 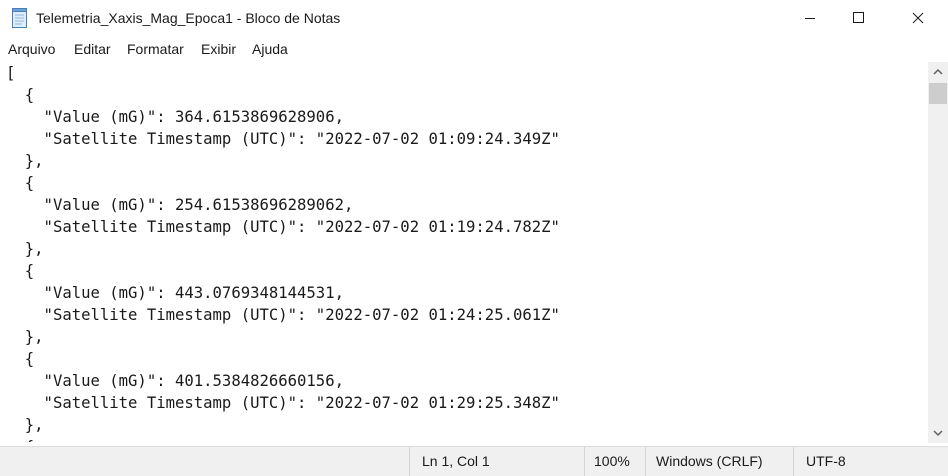 What do you see at coordinates (918, 18) in the screenshot?
I see `close-button` at bounding box center [918, 18].